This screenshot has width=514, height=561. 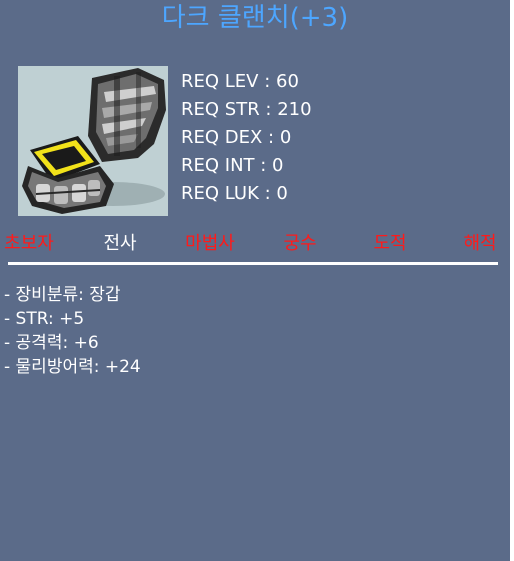 I want to click on req-int: REQ INT : 0, so click(x=232, y=165).